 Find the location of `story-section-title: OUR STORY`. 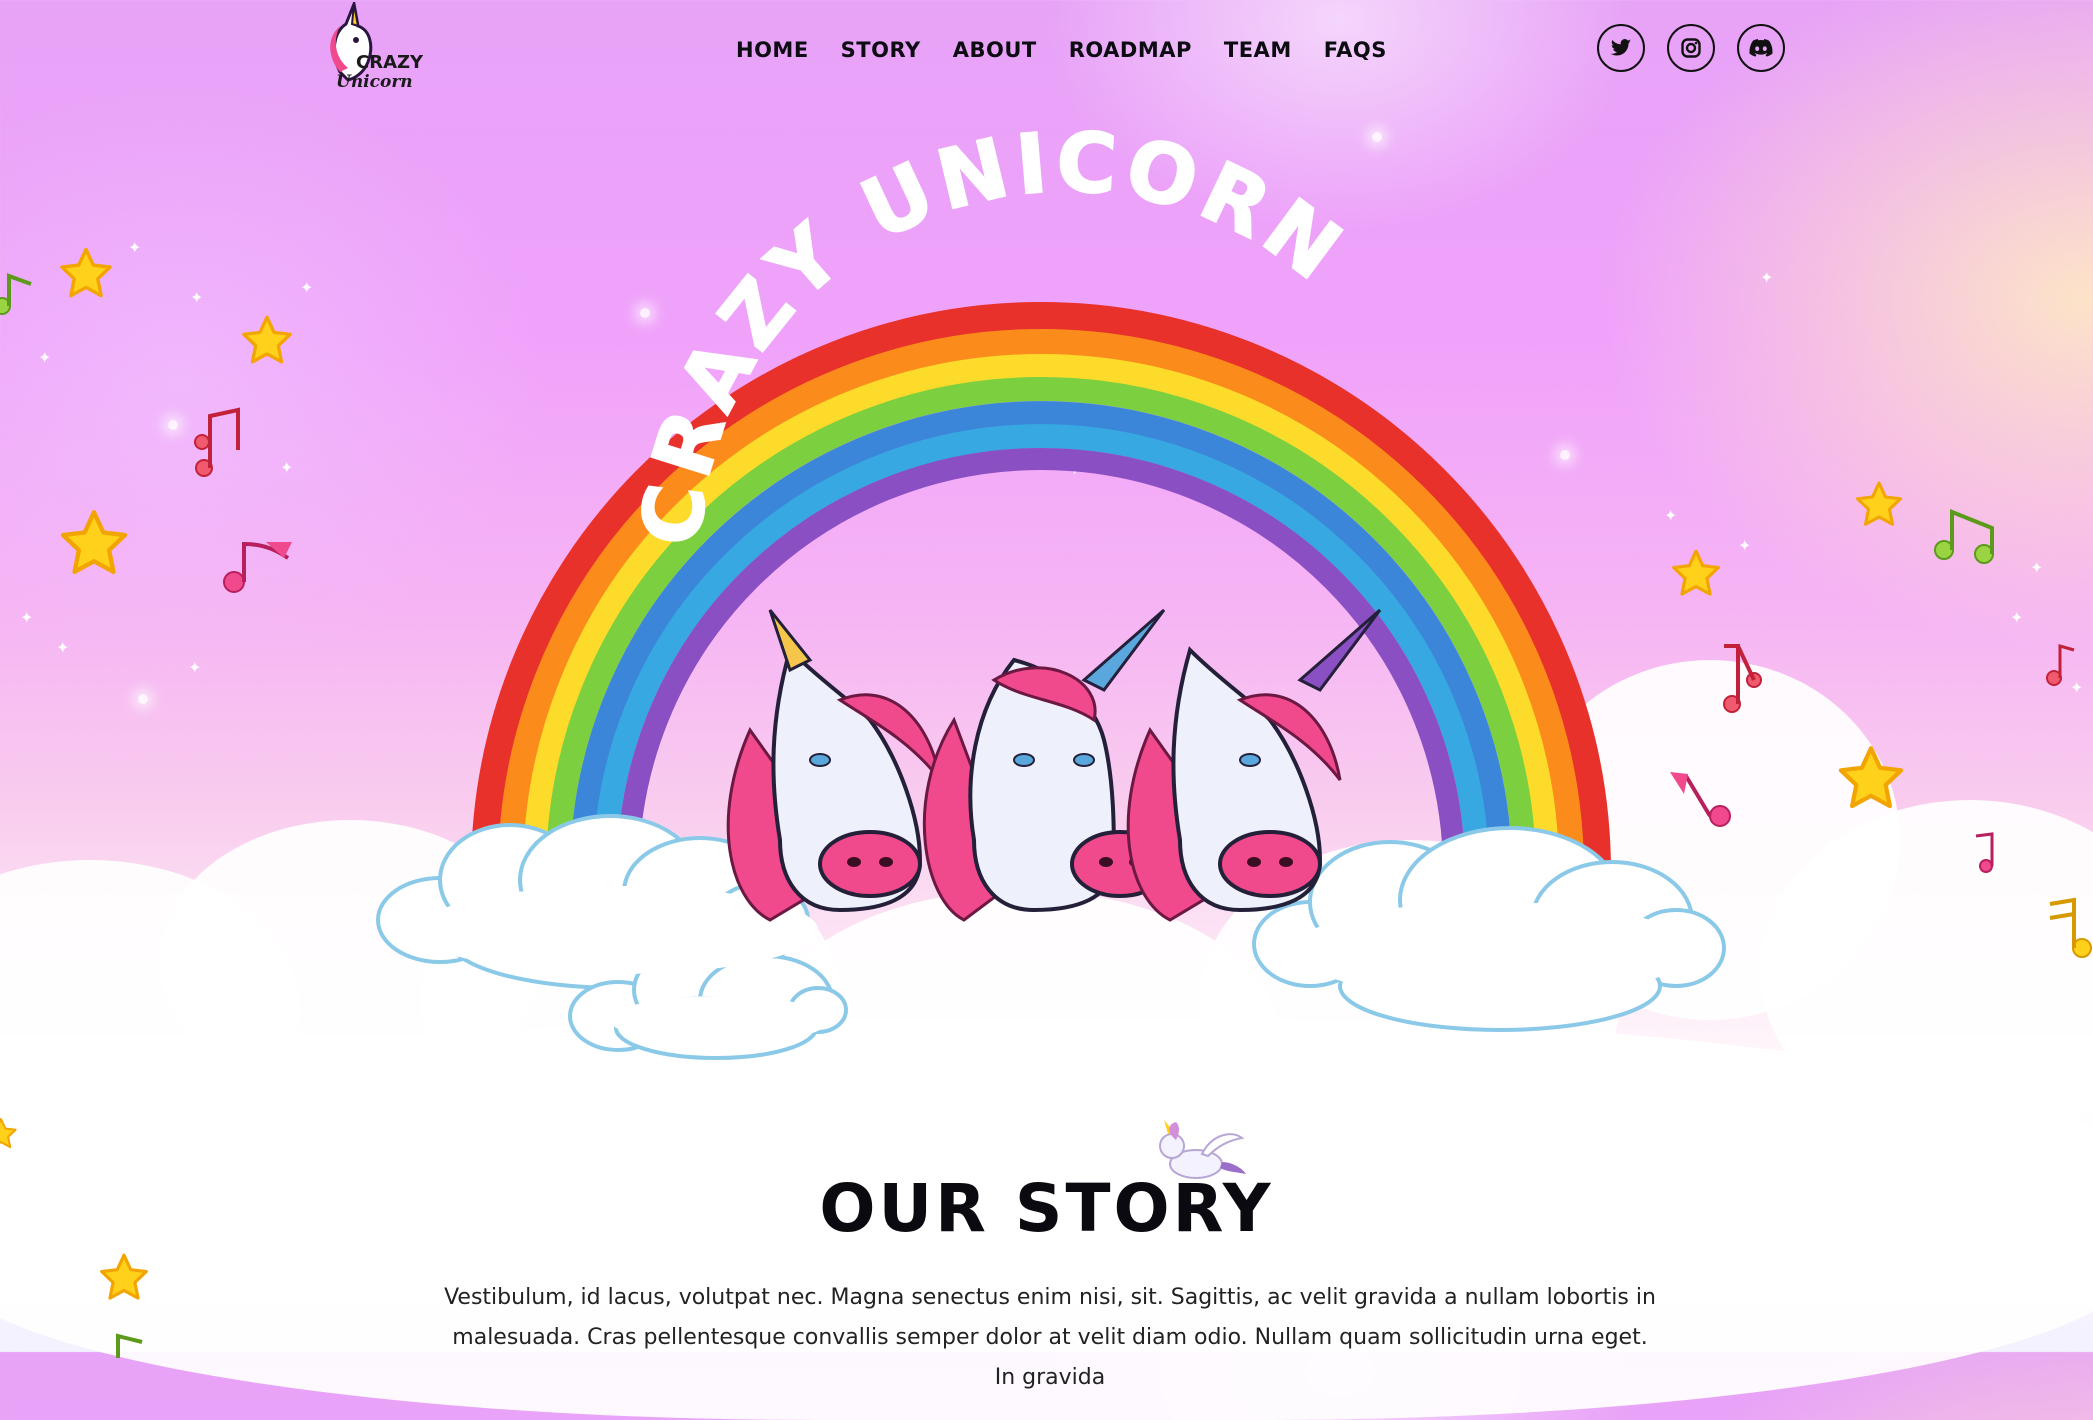

story-section-title: OUR STORY is located at coordinates (1046, 1208).